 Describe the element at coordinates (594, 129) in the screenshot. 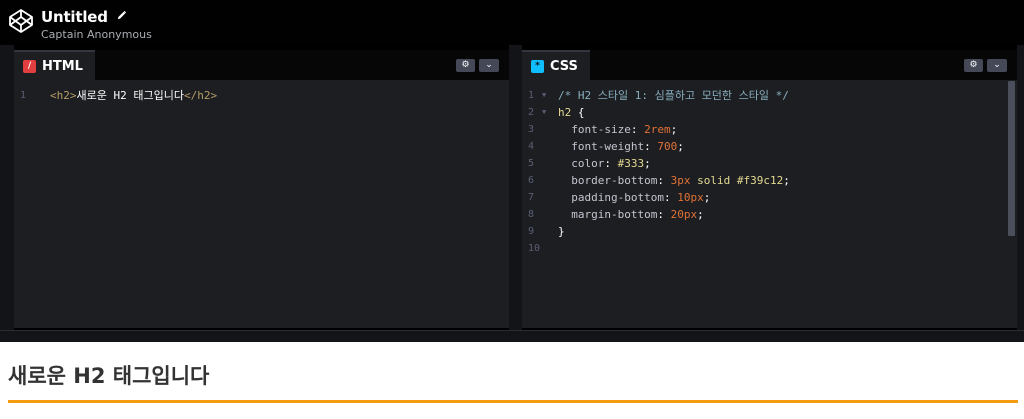

I see `code-token: font-size` at that location.